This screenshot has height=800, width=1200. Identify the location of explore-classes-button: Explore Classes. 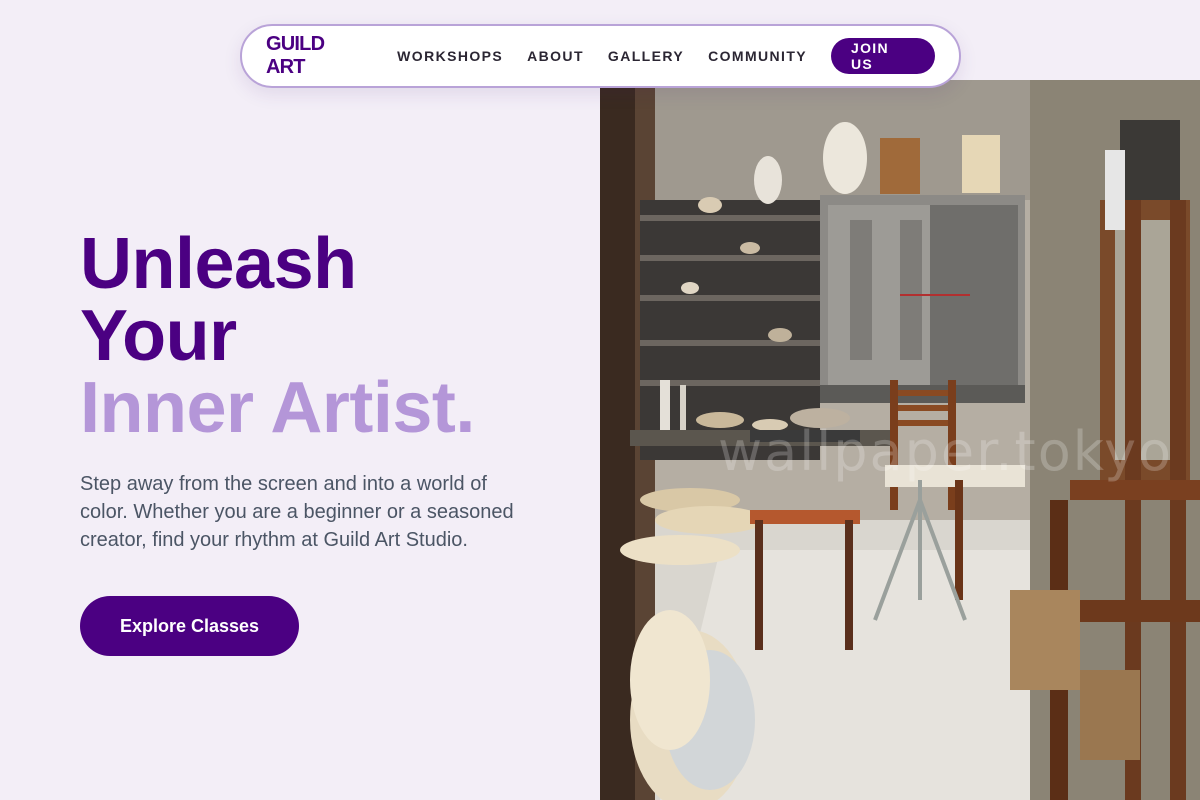
(189, 626).